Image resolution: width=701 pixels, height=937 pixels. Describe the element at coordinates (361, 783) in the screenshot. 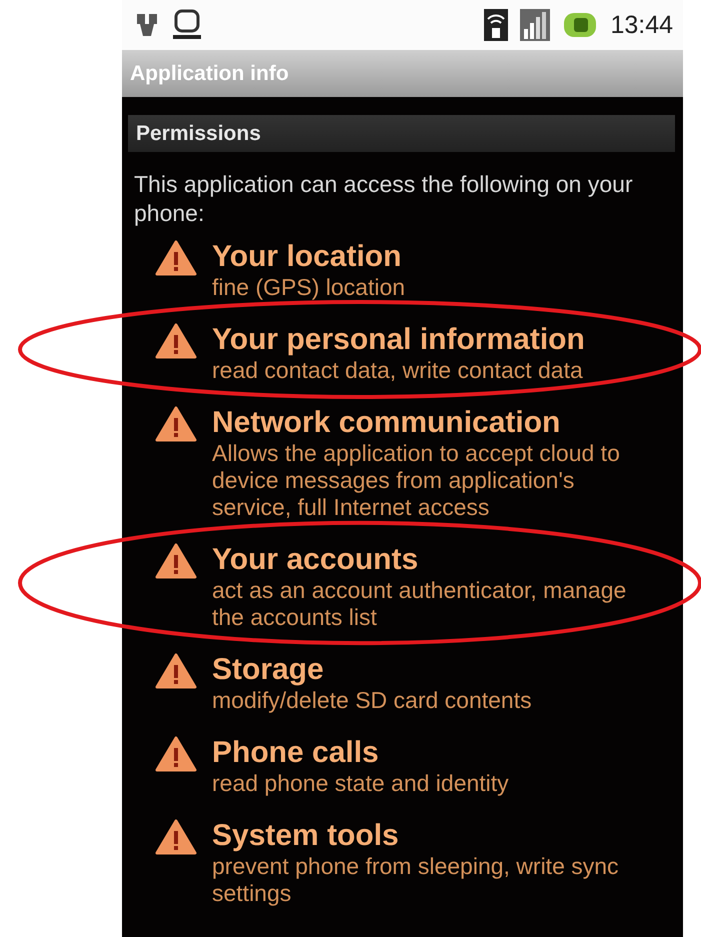

I see `permission-detail: read phone state and identity` at that location.